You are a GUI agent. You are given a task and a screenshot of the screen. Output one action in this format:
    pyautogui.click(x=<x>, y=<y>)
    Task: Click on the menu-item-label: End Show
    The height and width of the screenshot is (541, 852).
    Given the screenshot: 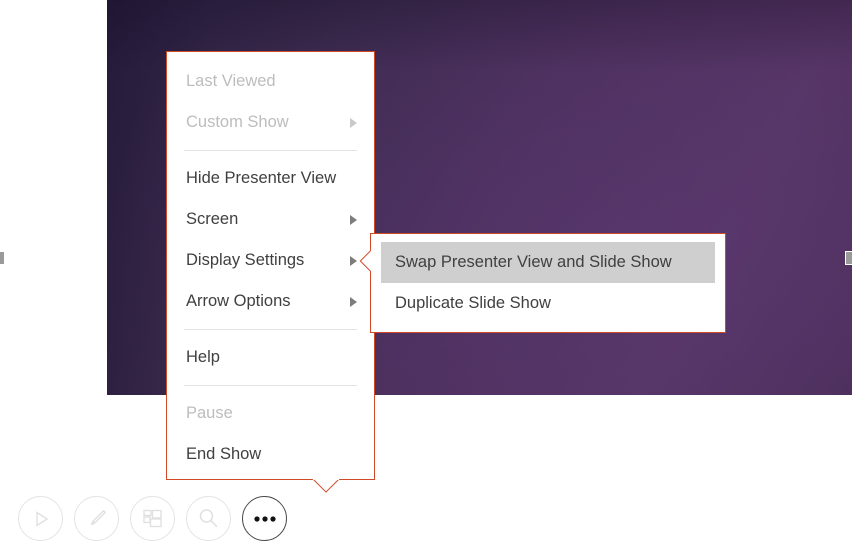 What is the action you would take?
    pyautogui.click(x=224, y=454)
    